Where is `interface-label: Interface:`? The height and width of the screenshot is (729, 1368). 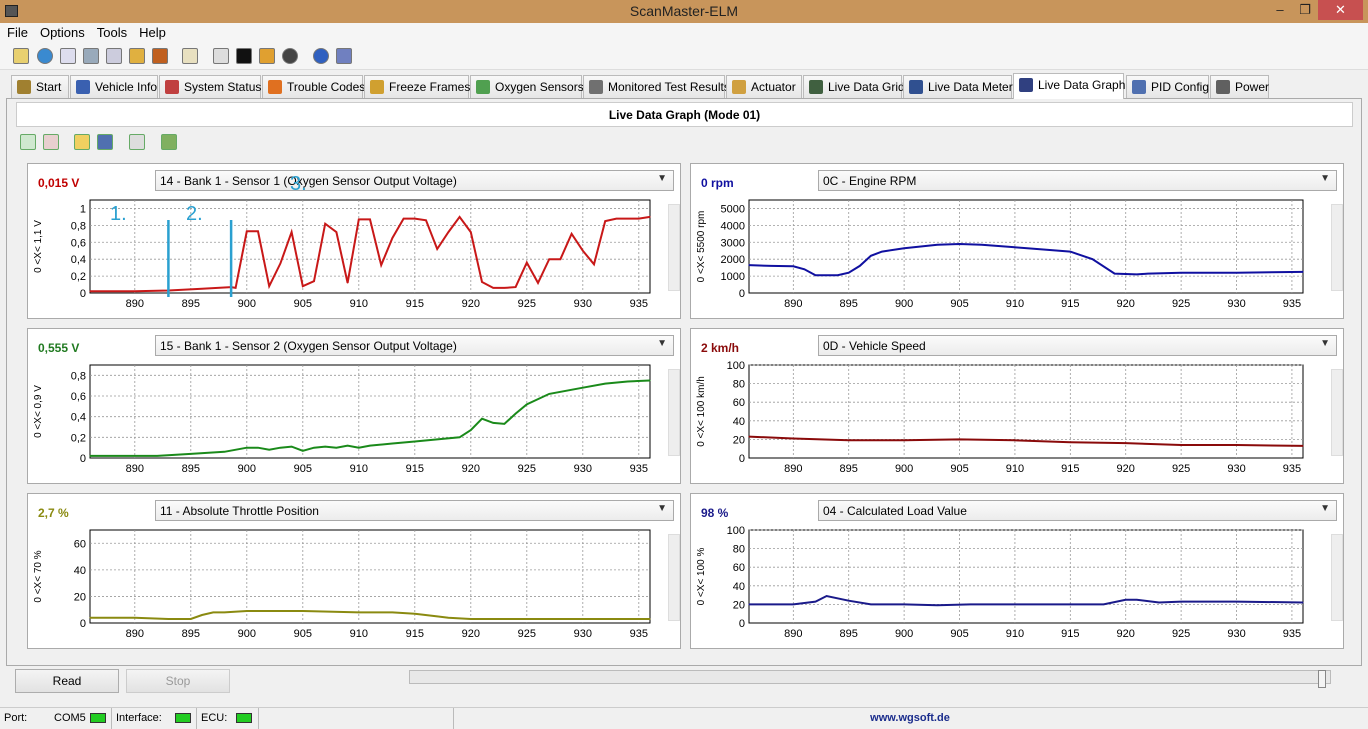 interface-label: Interface: is located at coordinates (139, 718).